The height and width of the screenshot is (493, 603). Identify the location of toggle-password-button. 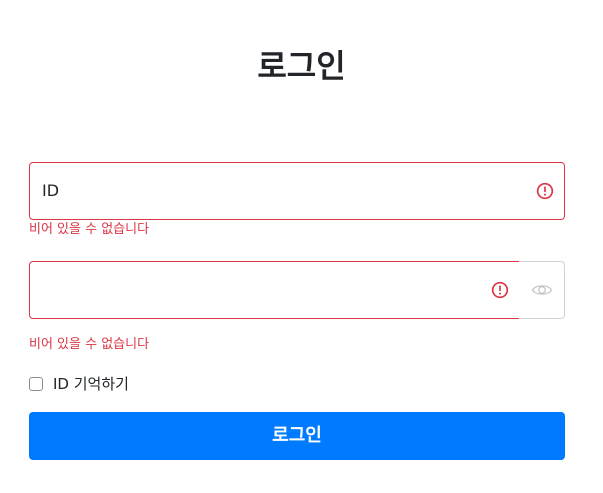
(542, 290).